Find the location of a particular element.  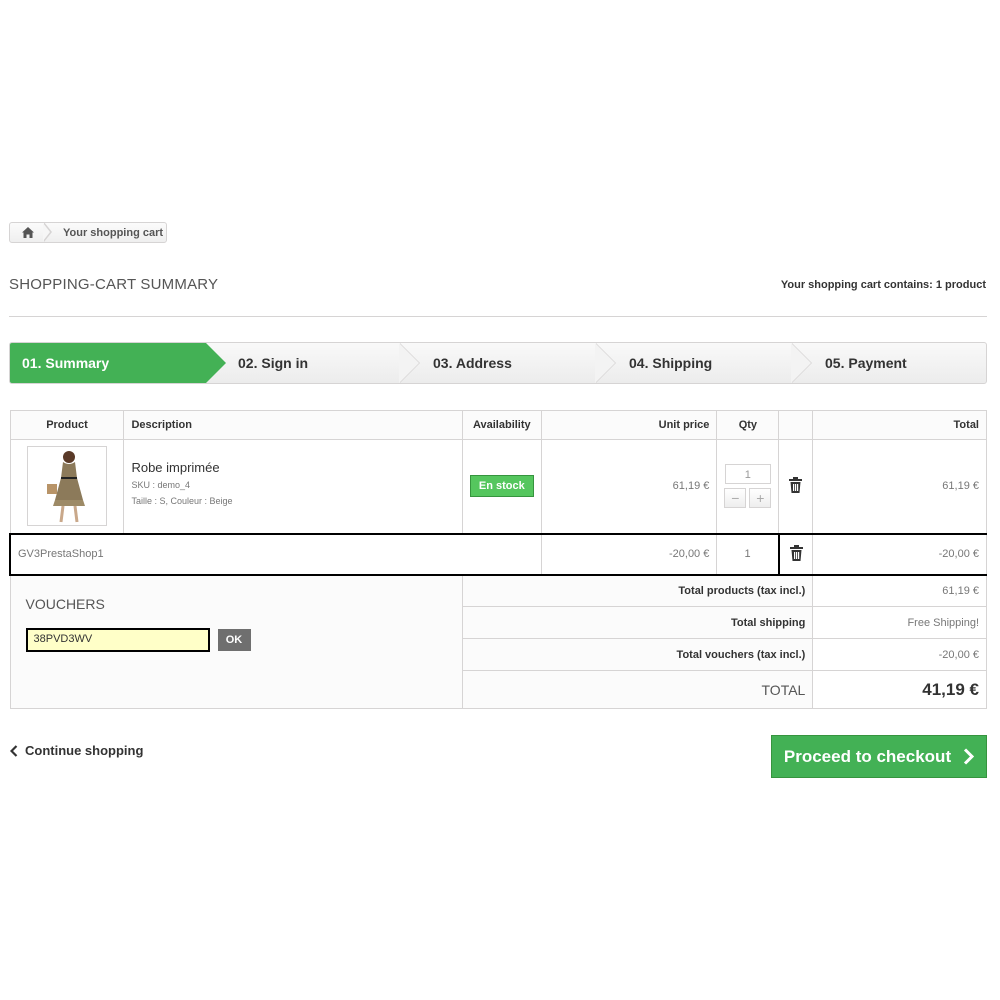

col-total: Total is located at coordinates (899, 425).